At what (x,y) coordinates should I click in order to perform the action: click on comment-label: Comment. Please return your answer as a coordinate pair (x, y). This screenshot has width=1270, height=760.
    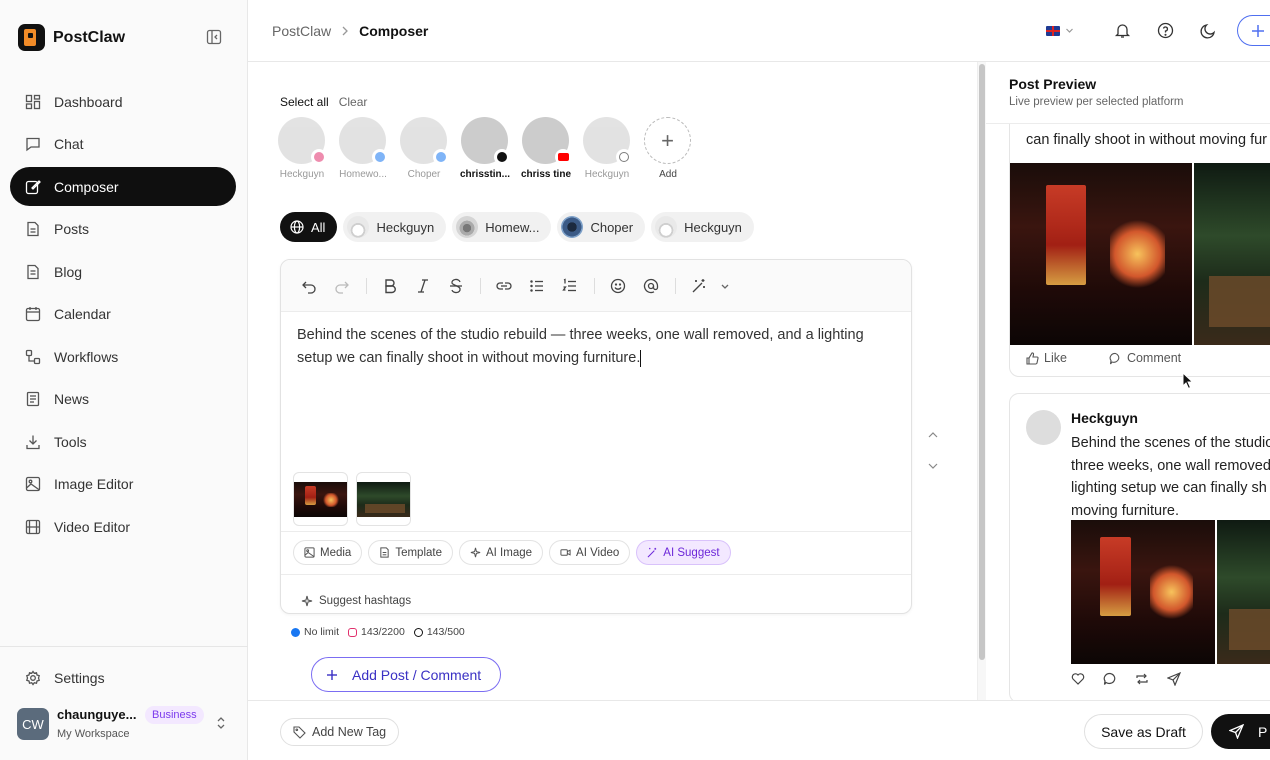
    Looking at the image, I should click on (1154, 358).